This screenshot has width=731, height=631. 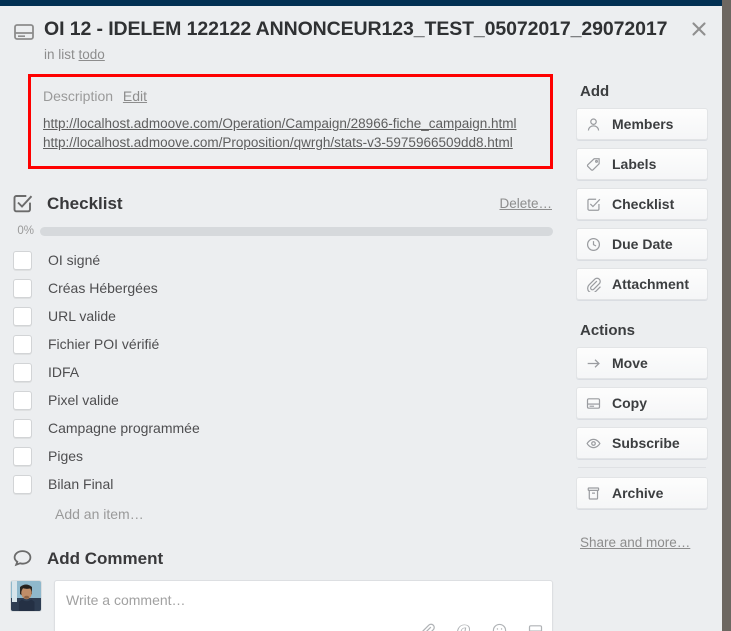 I want to click on checklist-item-label: Bilan Final, so click(x=81, y=484).